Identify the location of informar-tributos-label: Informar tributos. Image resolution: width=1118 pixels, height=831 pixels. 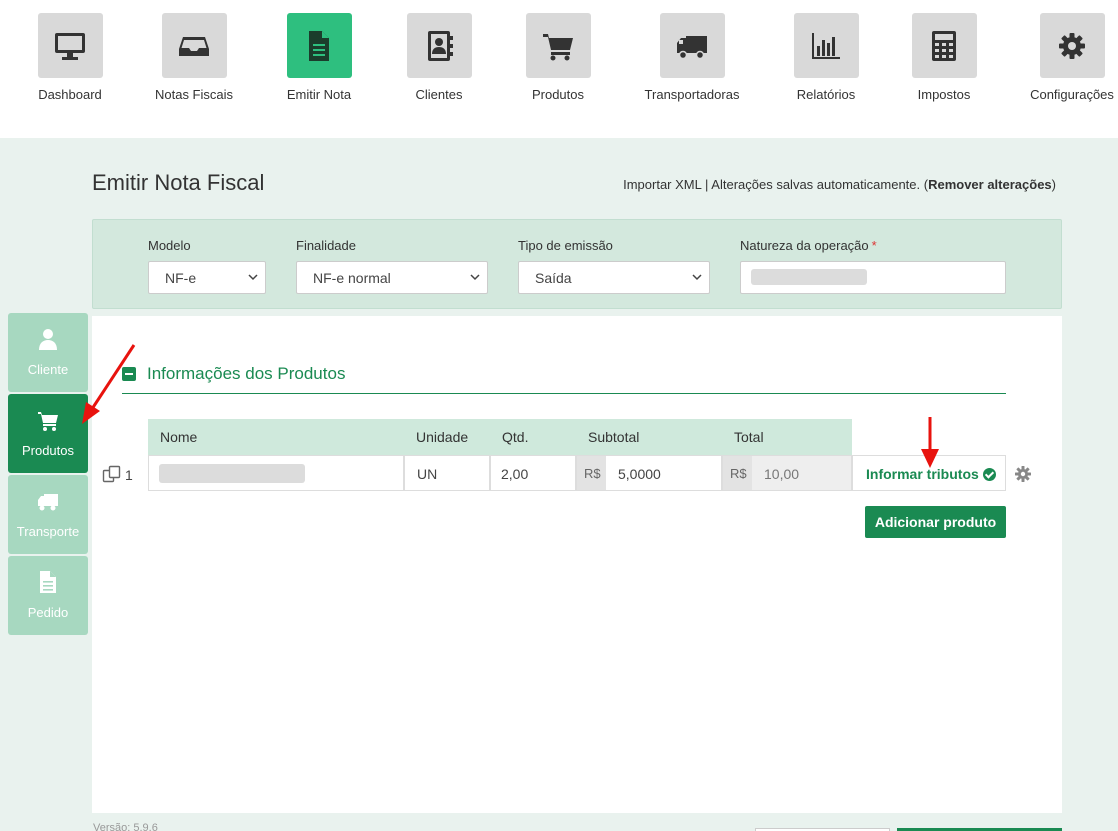
(922, 474).